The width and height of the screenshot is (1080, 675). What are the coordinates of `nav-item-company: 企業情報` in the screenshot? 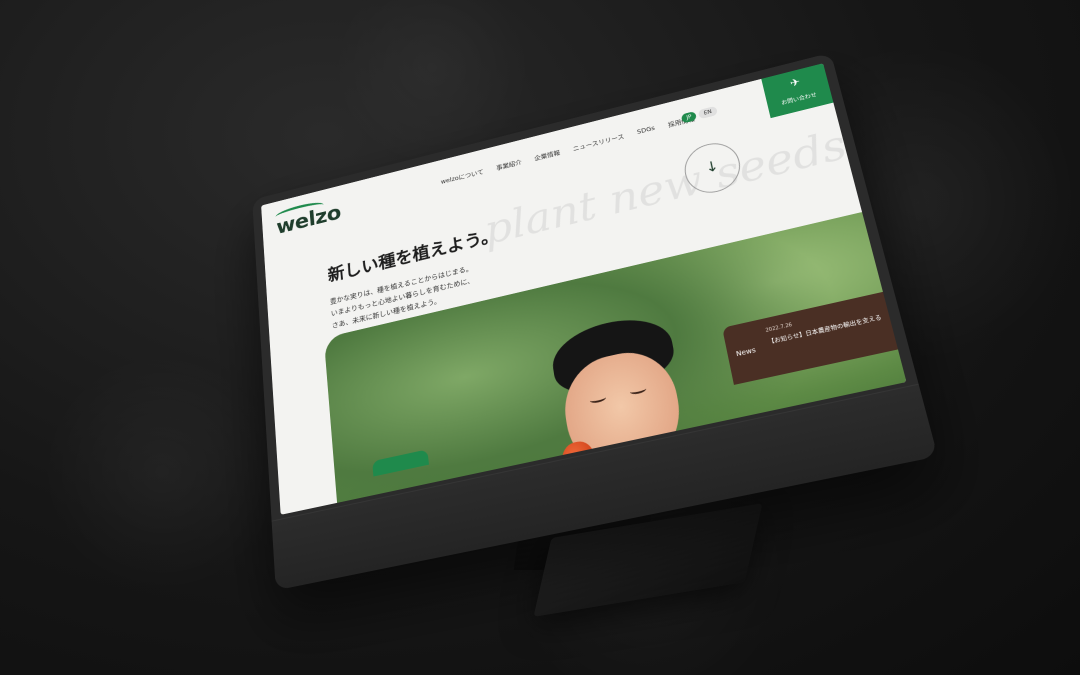 It's located at (547, 156).